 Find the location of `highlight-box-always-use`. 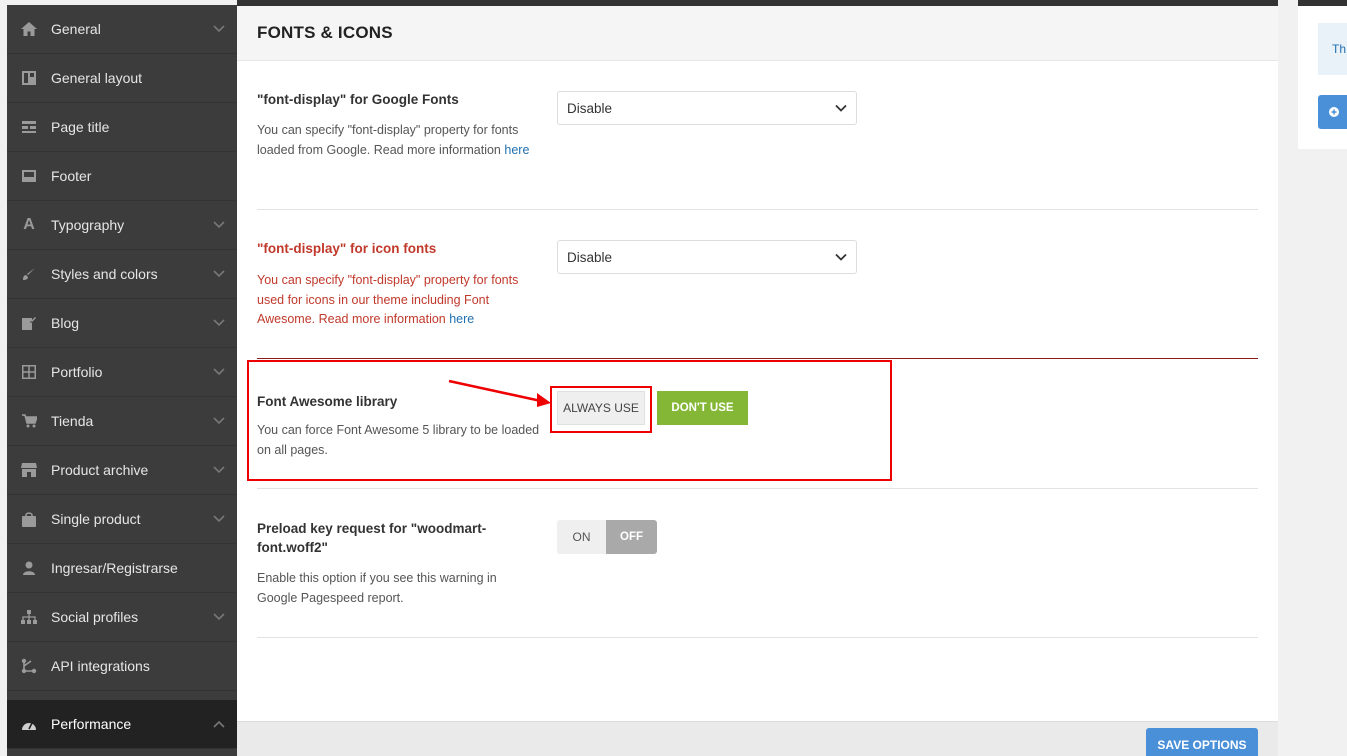

highlight-box-always-use is located at coordinates (601, 409).